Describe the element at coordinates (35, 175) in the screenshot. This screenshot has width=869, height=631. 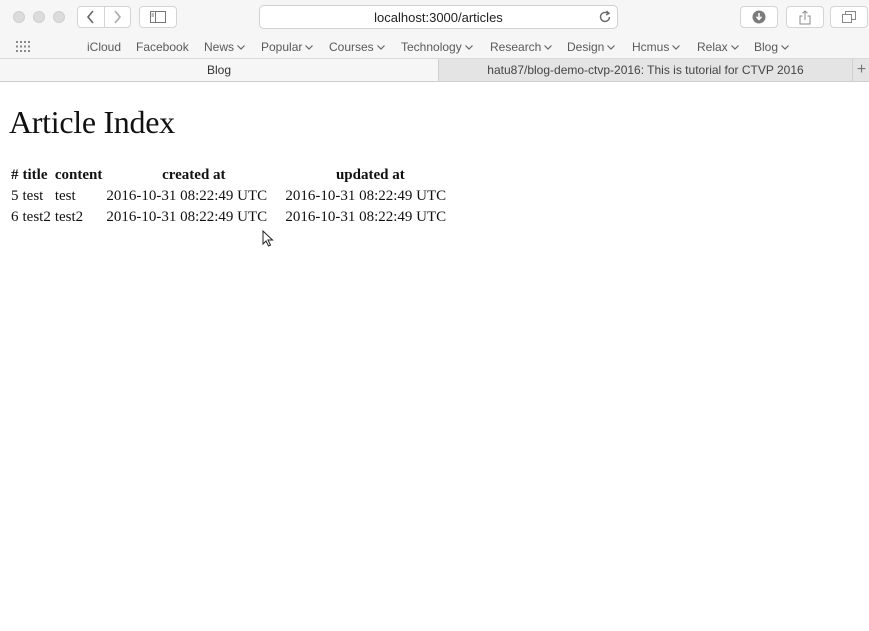
I see `column-header-title: title` at that location.